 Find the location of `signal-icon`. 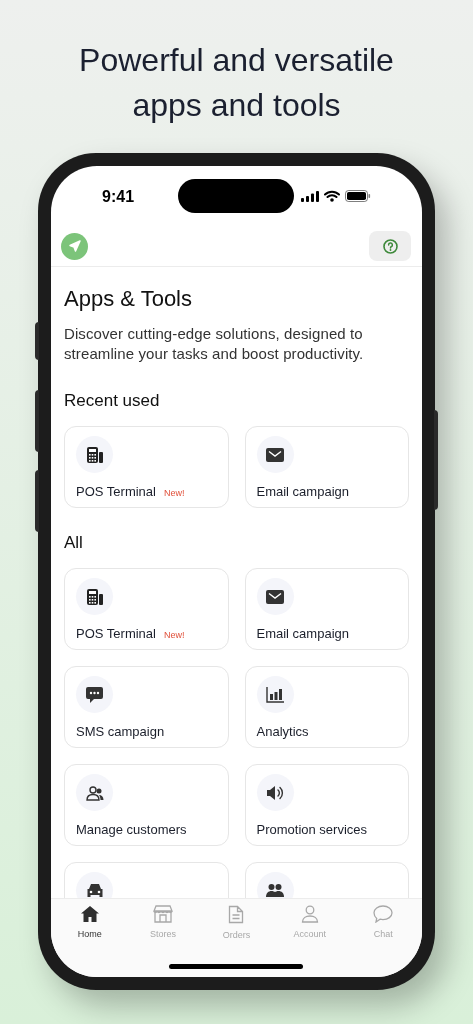

signal-icon is located at coordinates (310, 196).